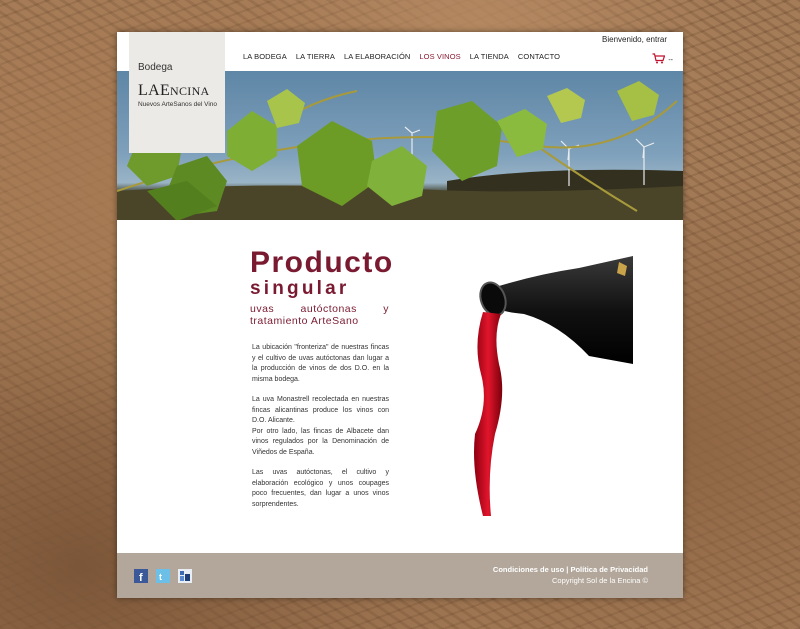 This screenshot has height=629, width=800. Describe the element at coordinates (528, 569) in the screenshot. I see `terms-link: Condiciones de uso` at that location.